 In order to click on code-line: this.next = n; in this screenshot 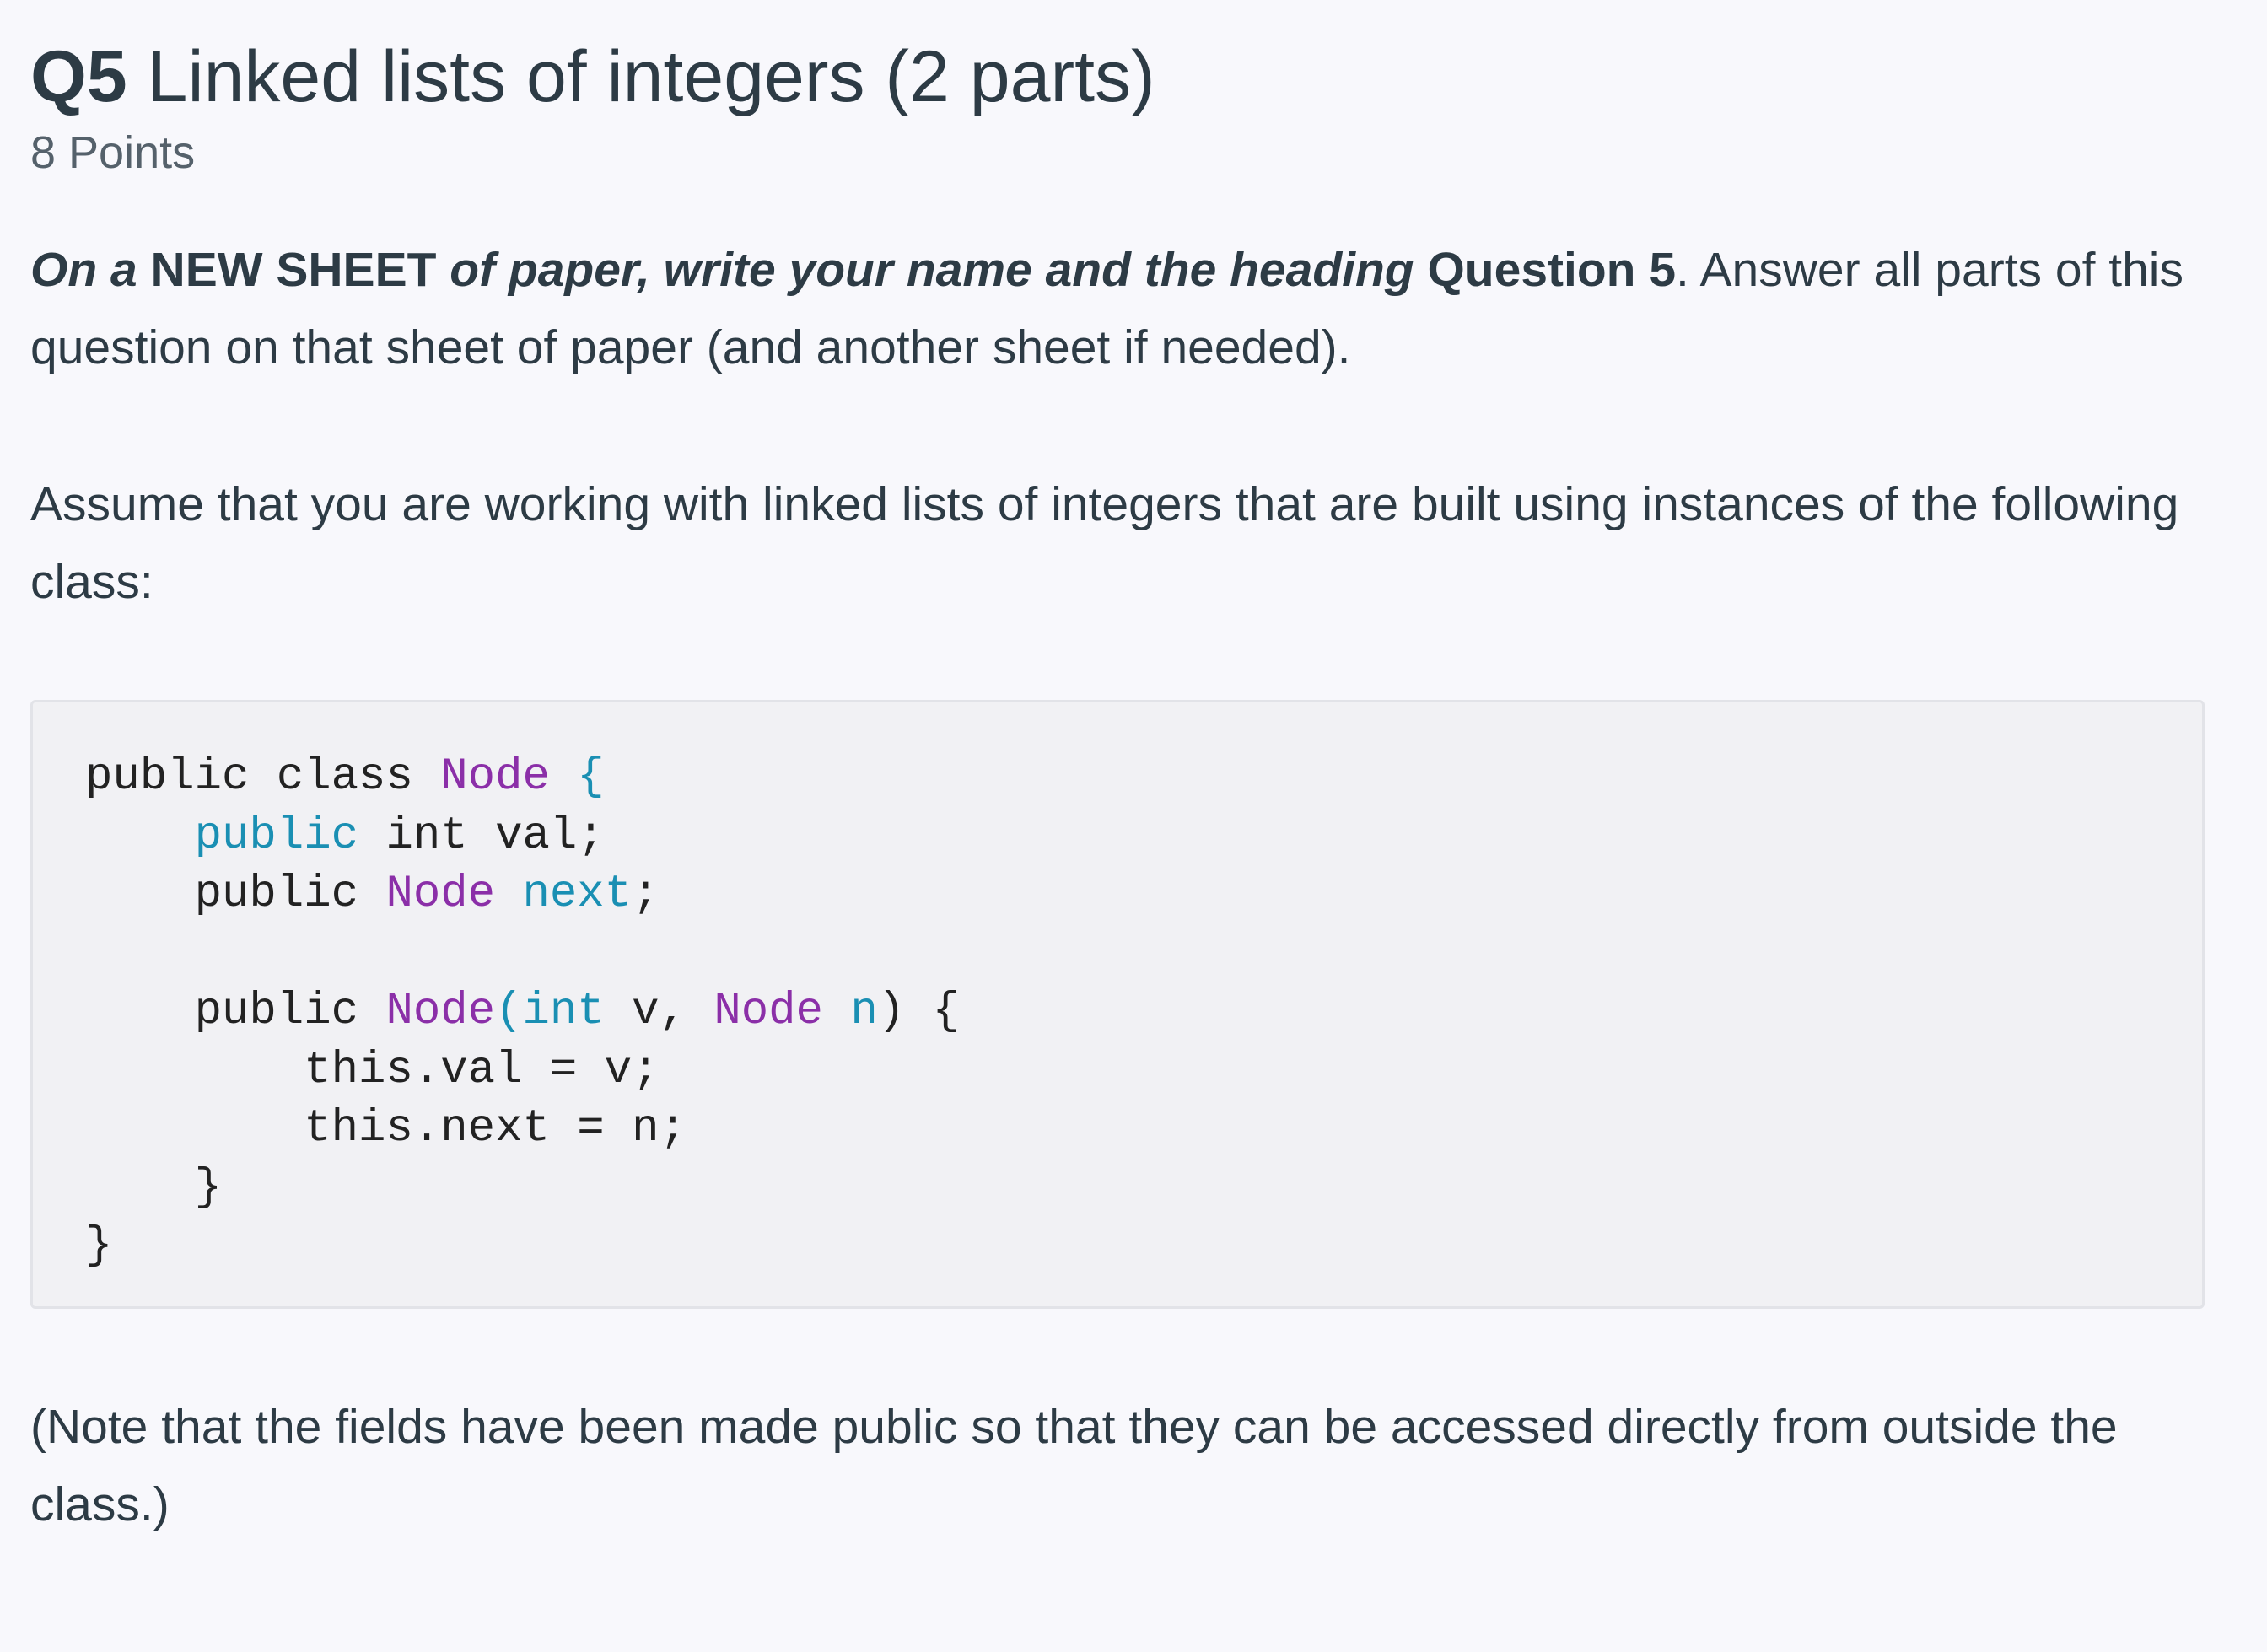, I will do `click(386, 1128)`.